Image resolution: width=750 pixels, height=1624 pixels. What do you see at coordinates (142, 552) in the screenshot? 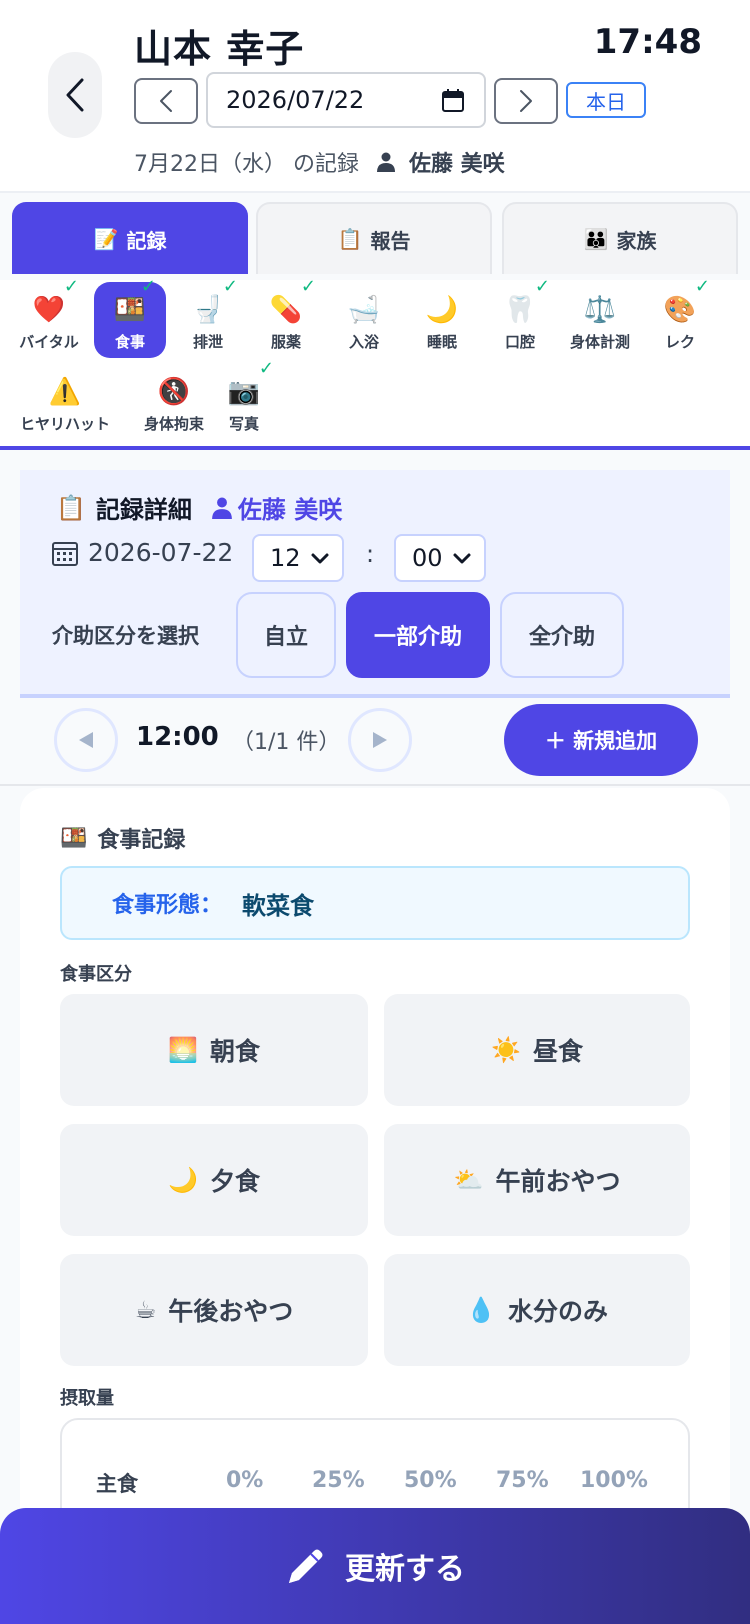
I see `record-date: 2026-07-22` at bounding box center [142, 552].